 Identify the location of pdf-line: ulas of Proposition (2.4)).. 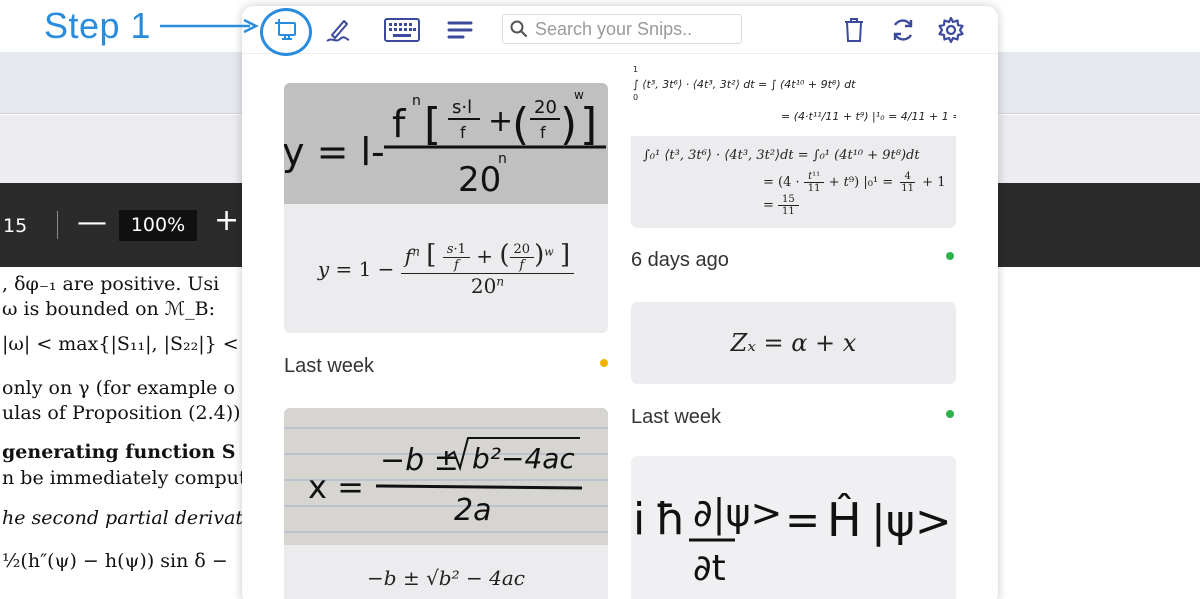
(124, 413).